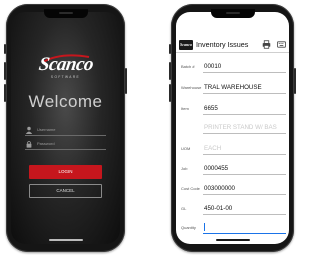  What do you see at coordinates (188, 227) in the screenshot?
I see `field-label: Quantity` at bounding box center [188, 227].